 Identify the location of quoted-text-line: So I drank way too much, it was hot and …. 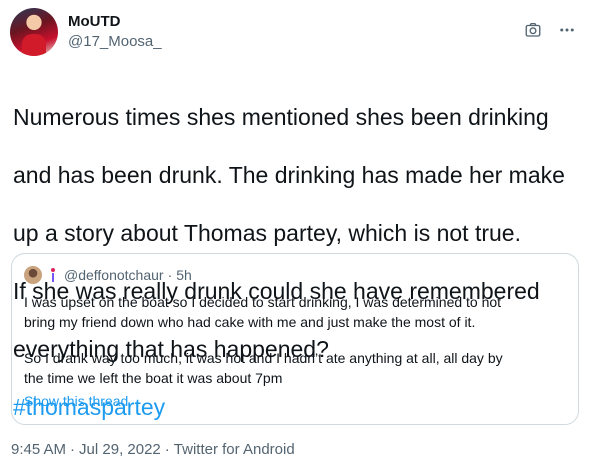
(263, 358).